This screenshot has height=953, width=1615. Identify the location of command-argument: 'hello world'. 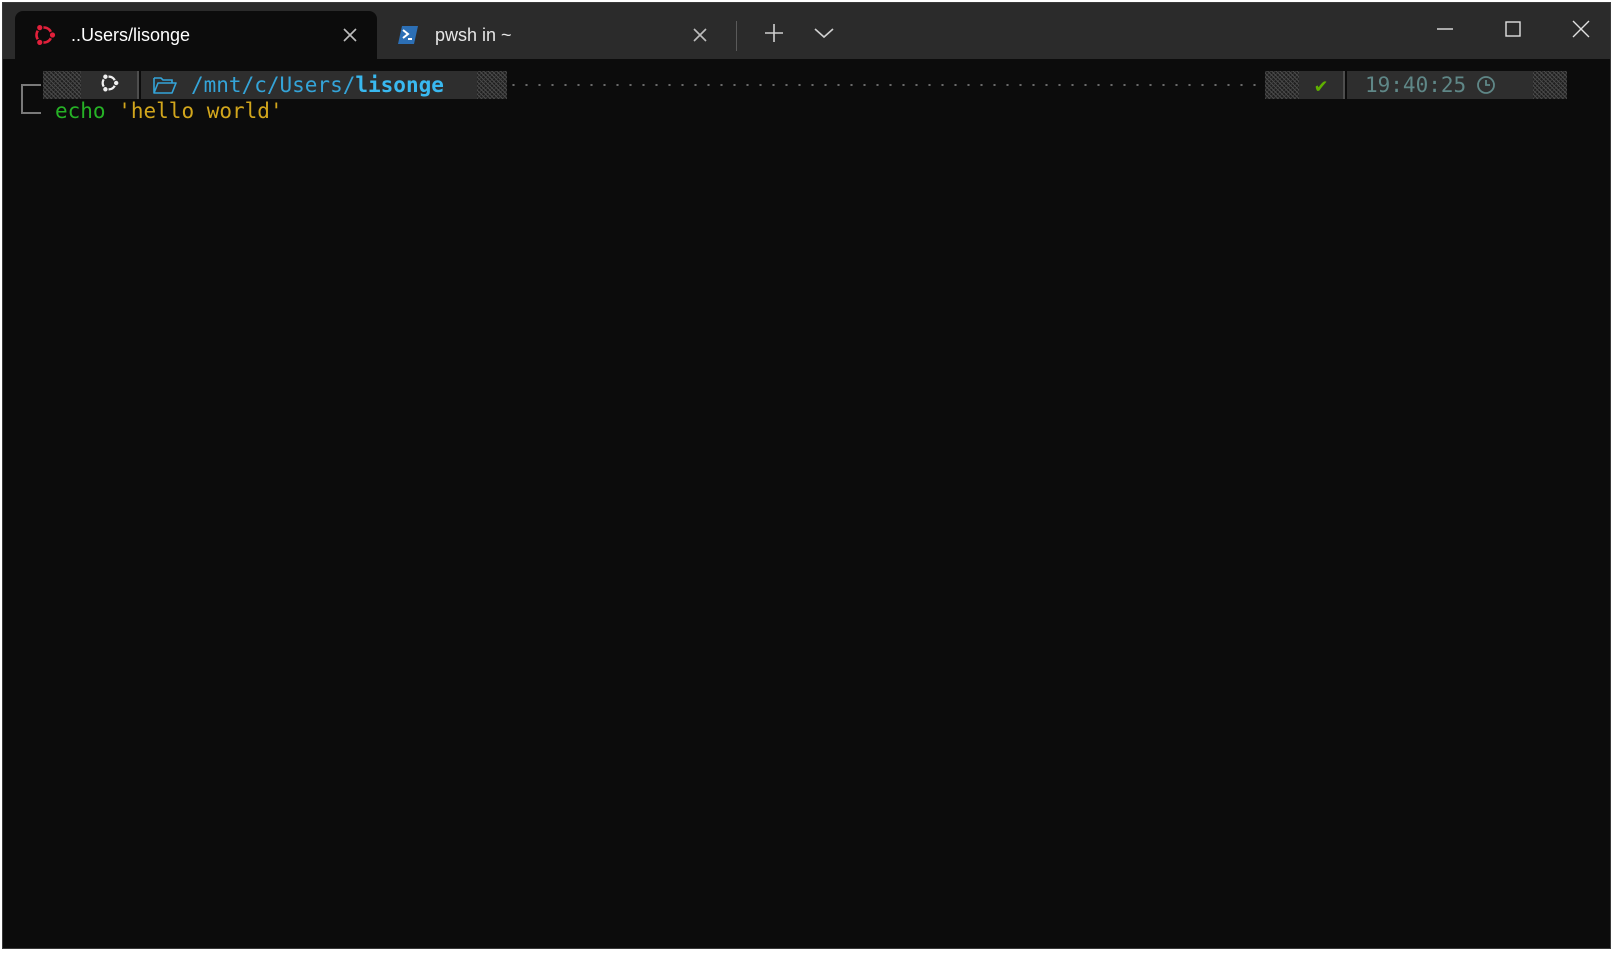
(194, 111).